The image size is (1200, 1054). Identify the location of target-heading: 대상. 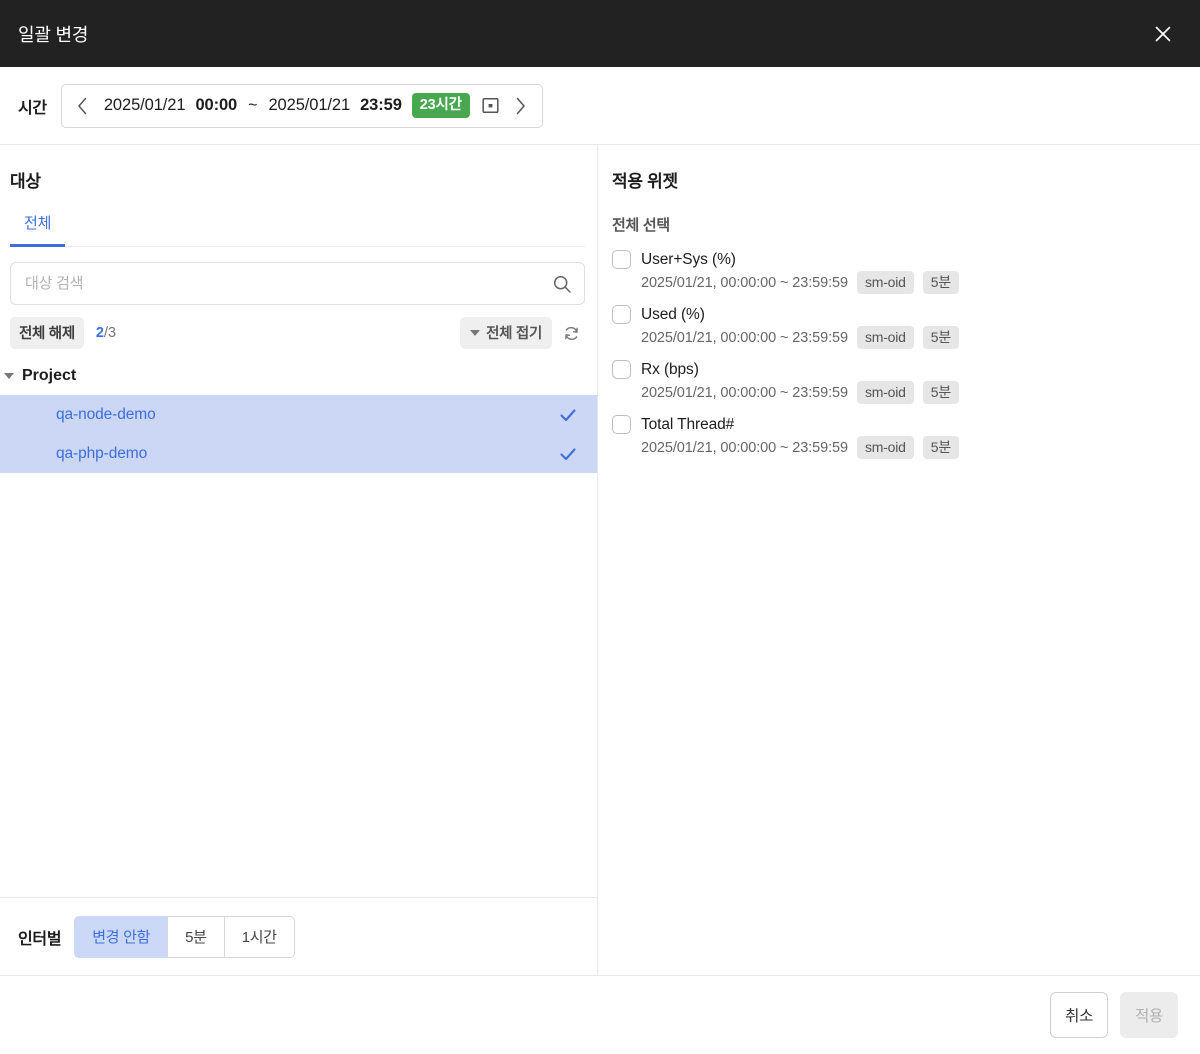
(25, 181).